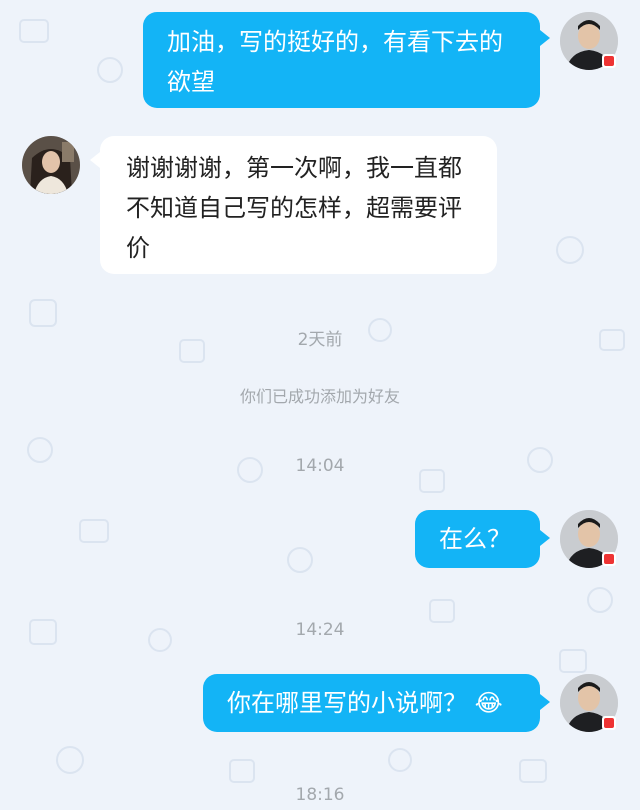  What do you see at coordinates (294, 208) in the screenshot?
I see `message-text: 谢谢谢谢，第一次啊，我一直都不知道自己写的怎样，超需要评价` at bounding box center [294, 208].